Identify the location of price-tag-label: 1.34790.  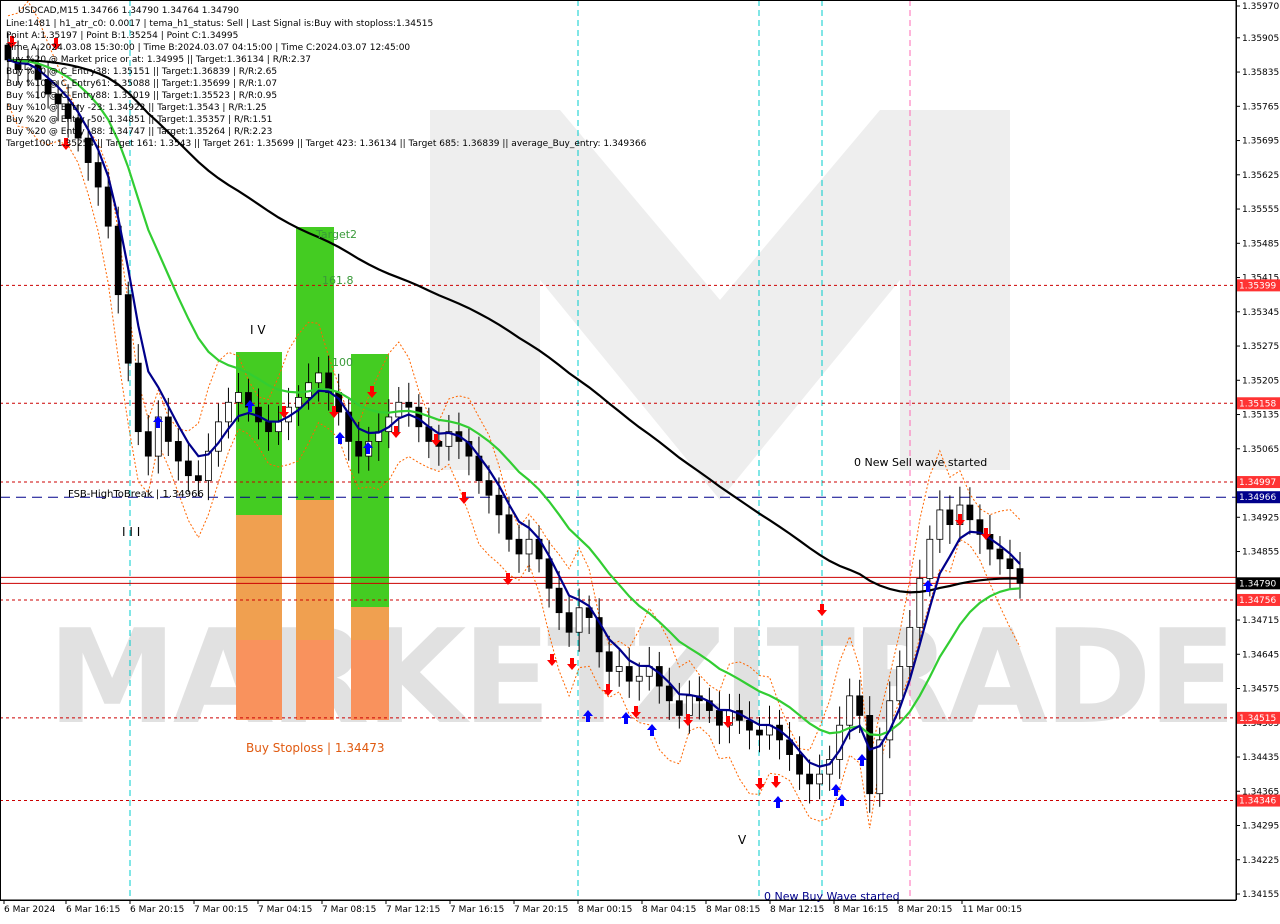
(1257, 584).